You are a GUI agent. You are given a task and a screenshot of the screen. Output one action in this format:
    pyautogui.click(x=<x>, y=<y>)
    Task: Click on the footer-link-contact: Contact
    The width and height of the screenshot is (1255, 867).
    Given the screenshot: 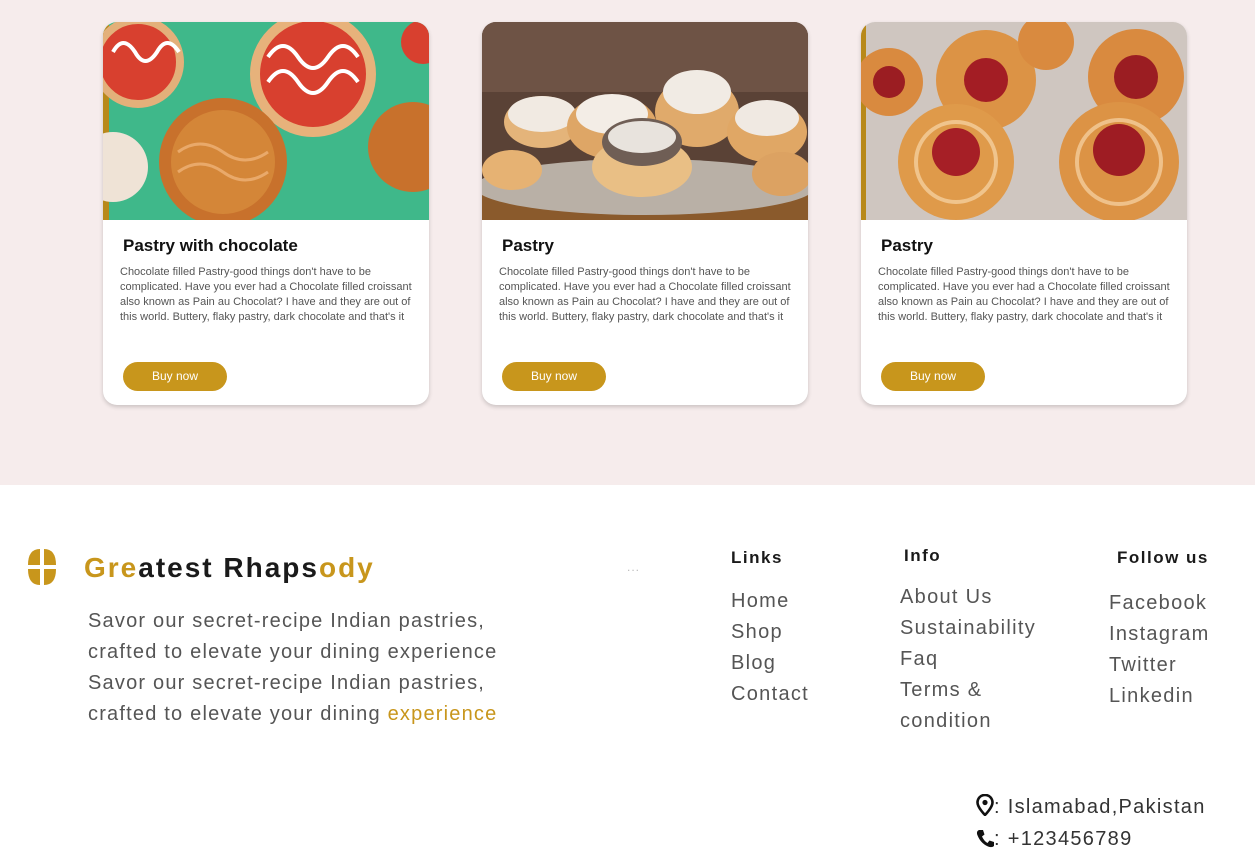 What is the action you would take?
    pyautogui.click(x=770, y=694)
    